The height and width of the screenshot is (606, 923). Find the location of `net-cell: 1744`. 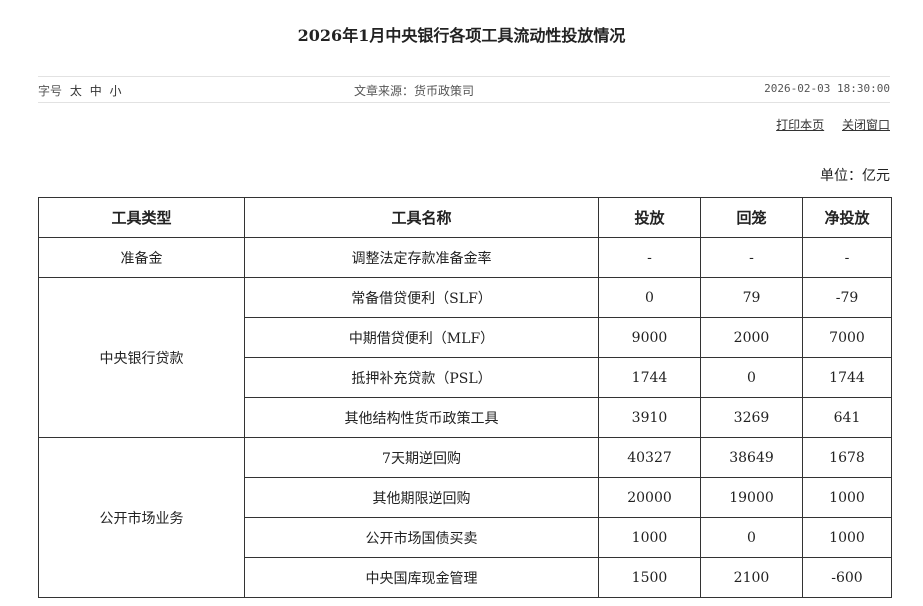

net-cell: 1744 is located at coordinates (847, 377).